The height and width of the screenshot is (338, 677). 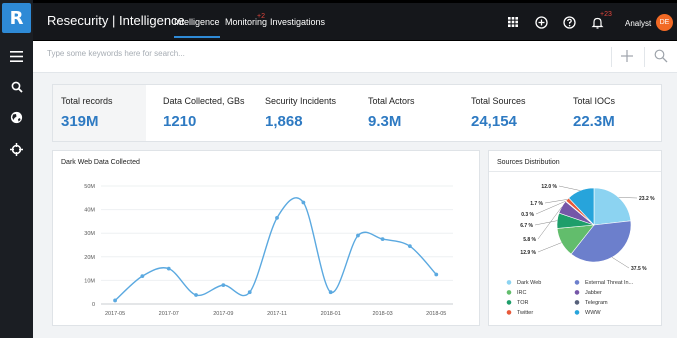 What do you see at coordinates (593, 313) in the screenshot?
I see `legend-label: WWW` at bounding box center [593, 313].